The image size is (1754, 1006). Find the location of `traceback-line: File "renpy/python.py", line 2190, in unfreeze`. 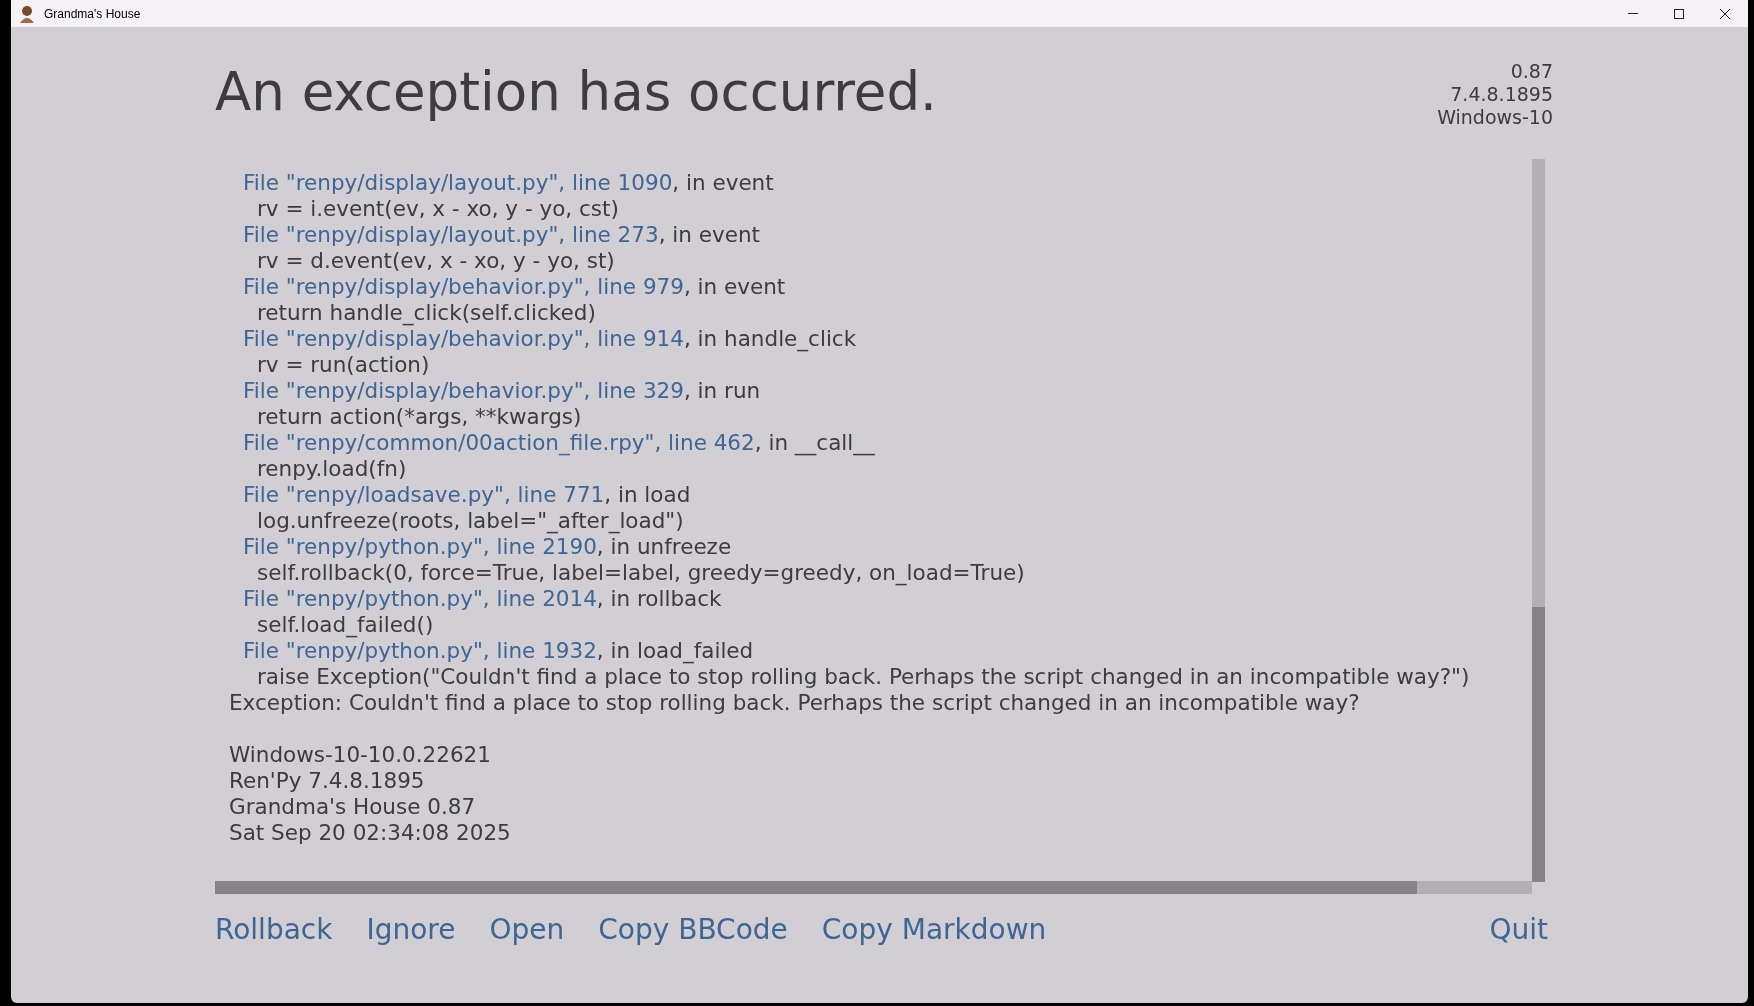

traceback-line: File "renpy/python.py", line 2190, in unfreeze is located at coordinates (487, 545).